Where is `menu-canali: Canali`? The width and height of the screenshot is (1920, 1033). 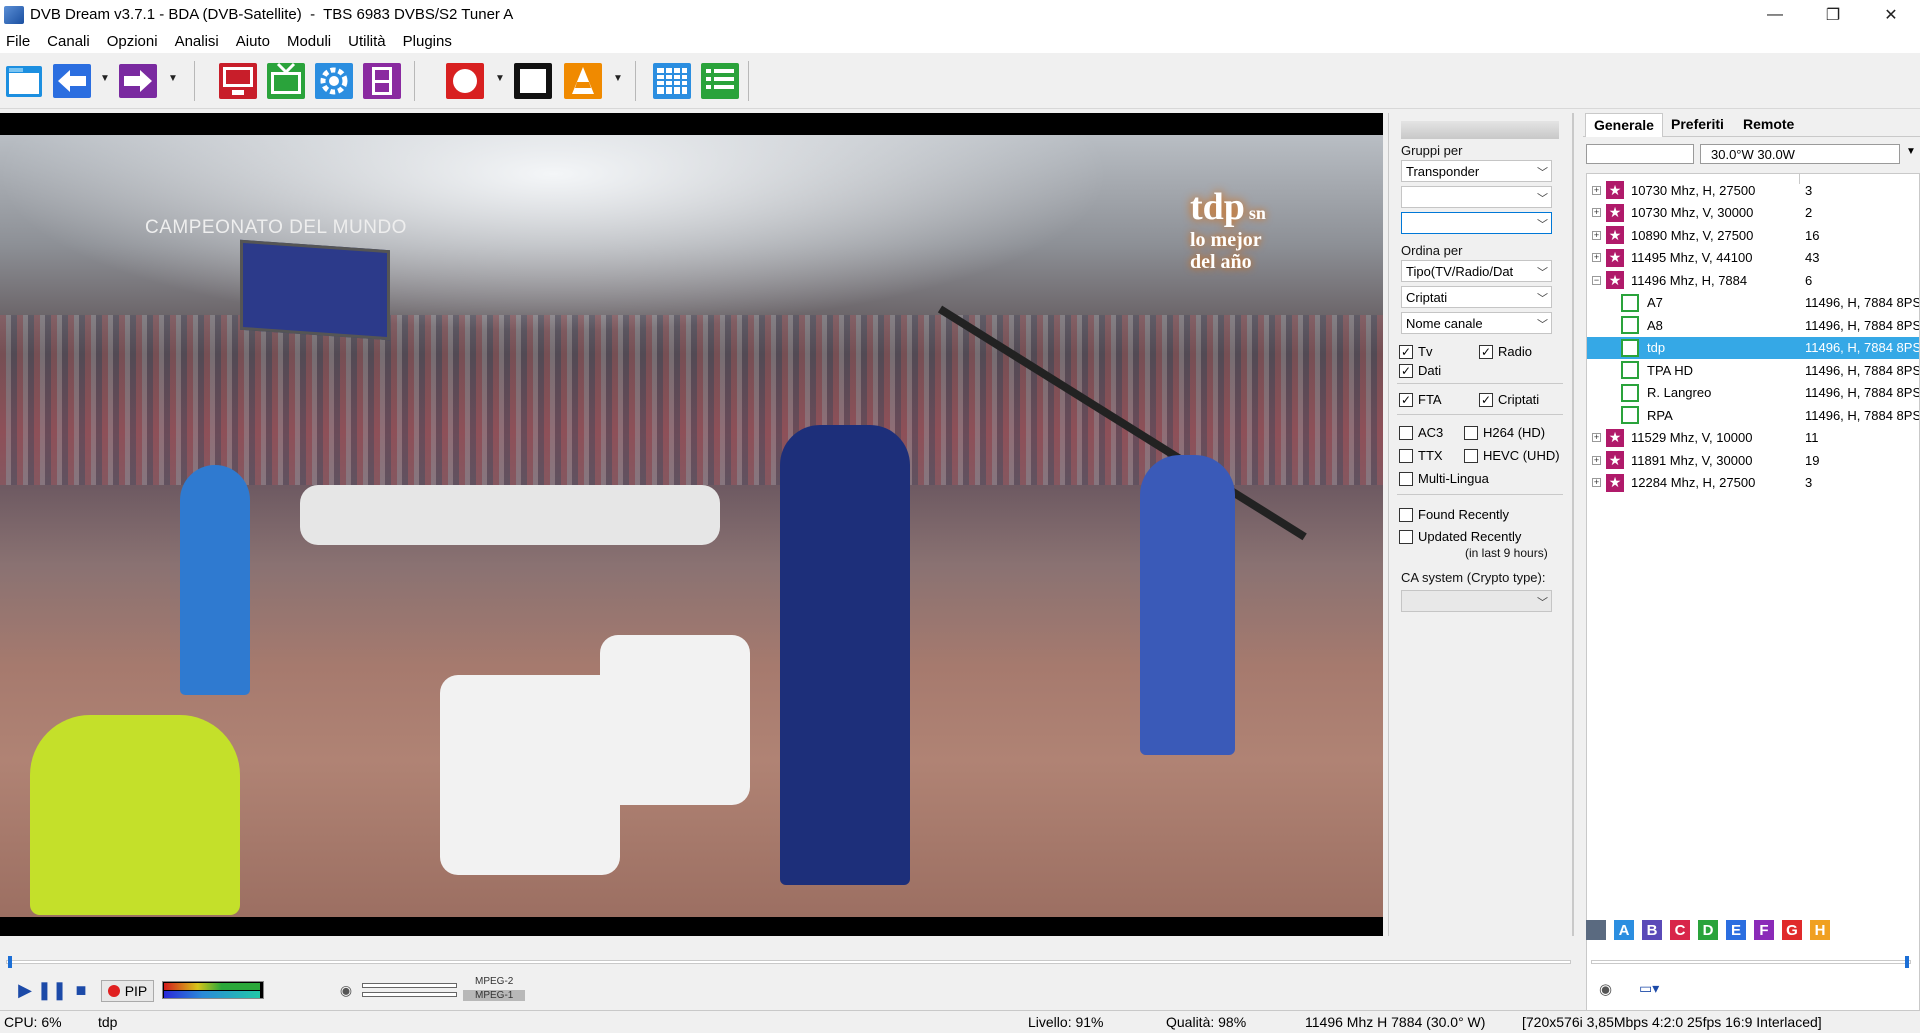 menu-canali: Canali is located at coordinates (68, 41).